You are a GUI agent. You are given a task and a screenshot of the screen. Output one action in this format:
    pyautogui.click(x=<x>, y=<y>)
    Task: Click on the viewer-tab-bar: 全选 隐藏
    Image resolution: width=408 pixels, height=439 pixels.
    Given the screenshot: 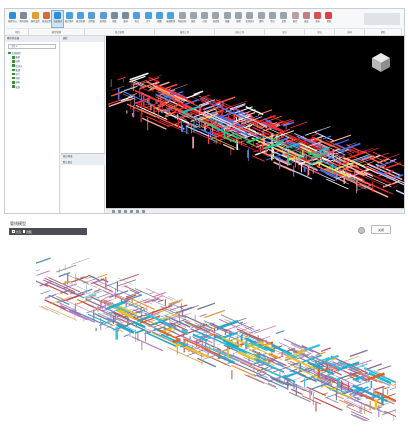 What is the action you would take?
    pyautogui.click(x=48, y=231)
    